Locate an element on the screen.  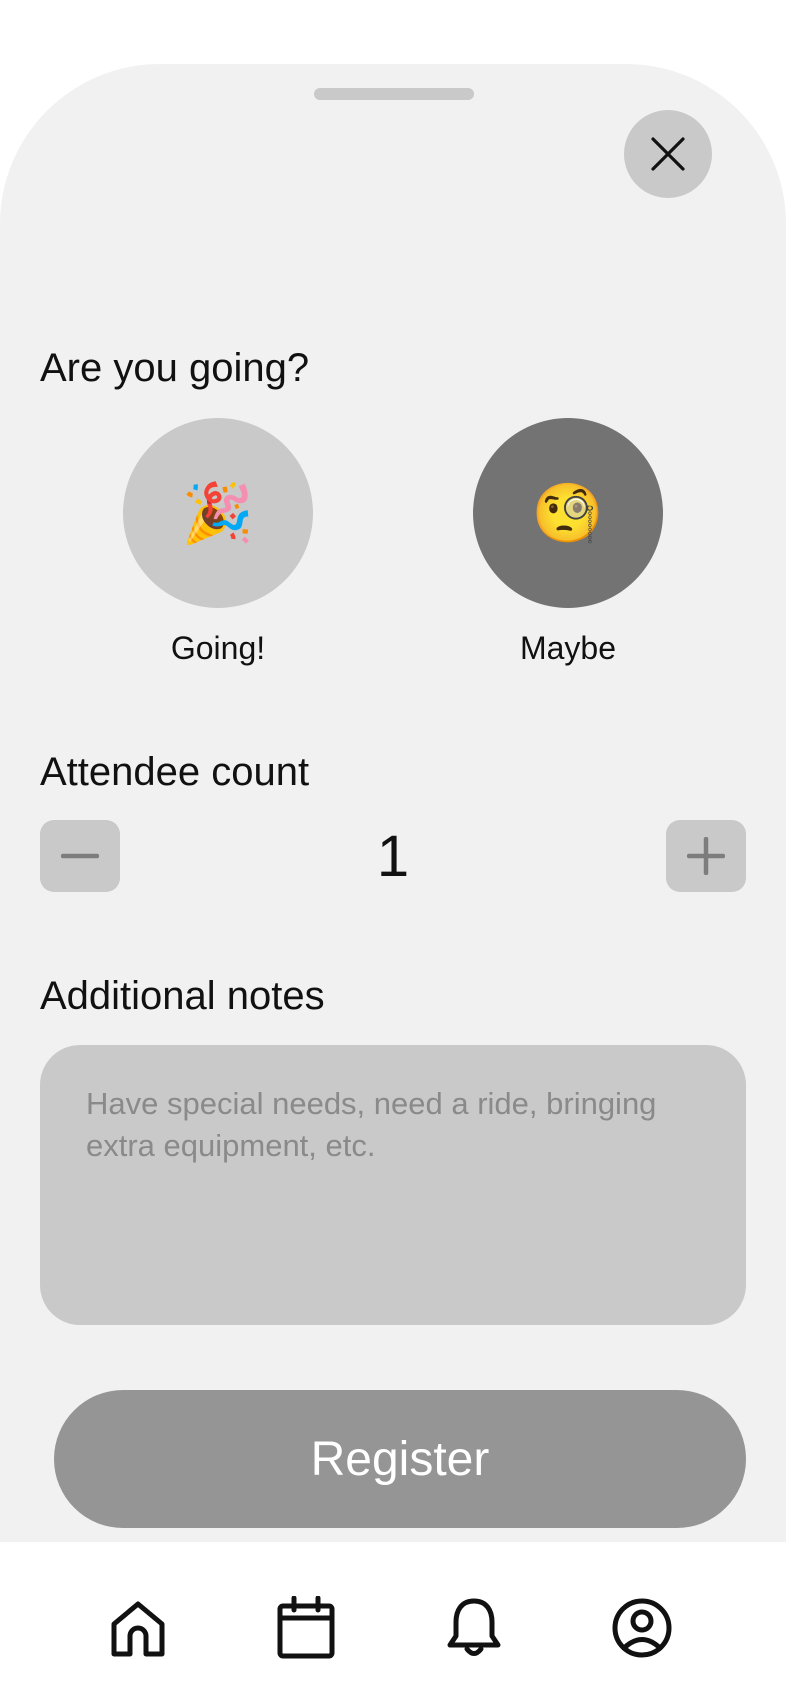
tab-calendar is located at coordinates (306, 1628).